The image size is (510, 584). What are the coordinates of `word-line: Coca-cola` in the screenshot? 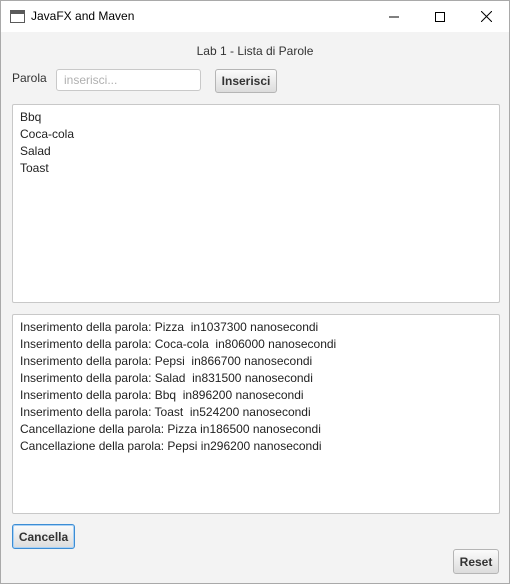 It's located at (47, 134).